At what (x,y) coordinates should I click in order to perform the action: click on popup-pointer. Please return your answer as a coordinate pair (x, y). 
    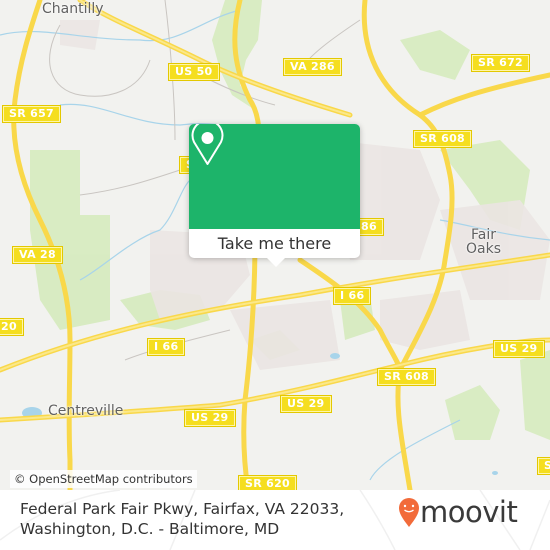
    Looking at the image, I should click on (276, 262).